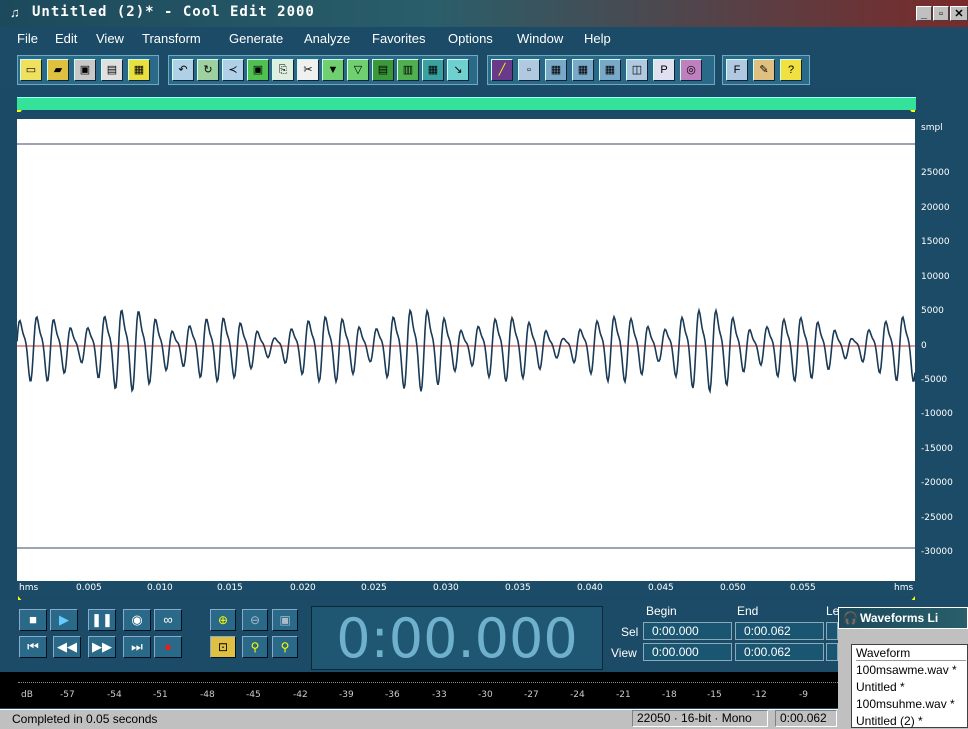  I want to click on repeat-icon: ↻, so click(208, 70).